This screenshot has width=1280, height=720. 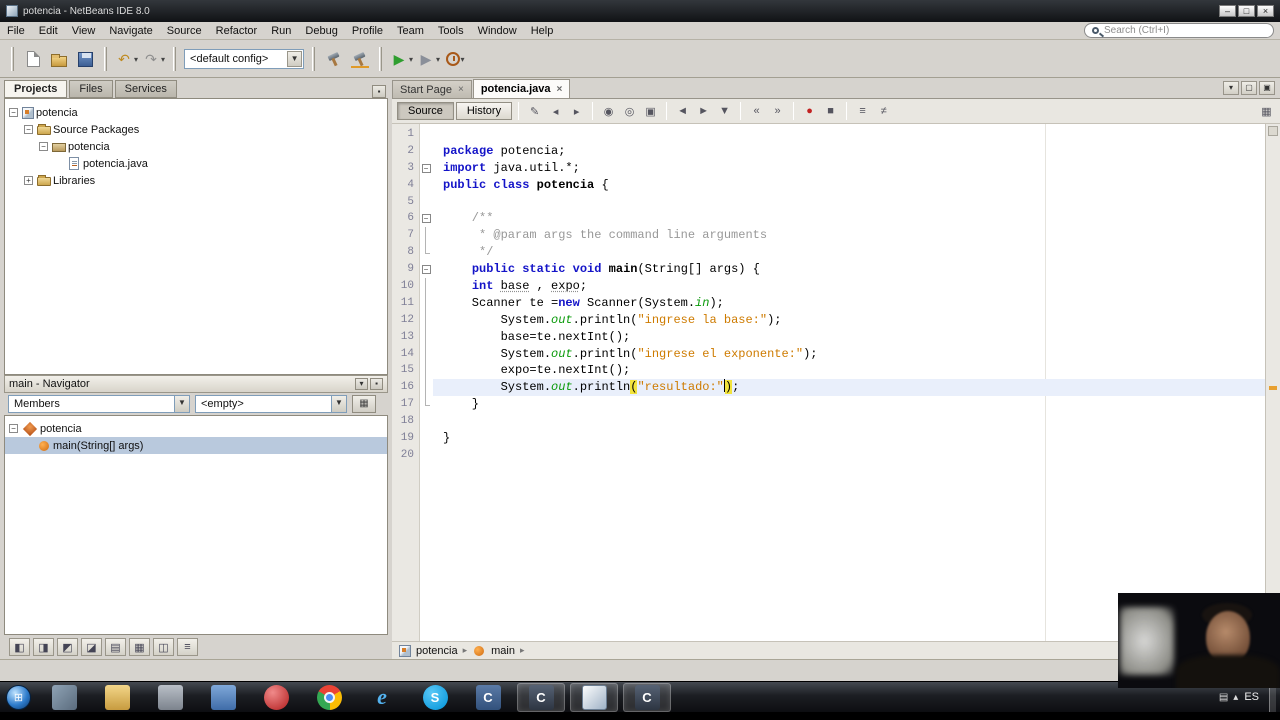 I want to click on dock-bottom-icon: ◪, so click(x=91, y=647).